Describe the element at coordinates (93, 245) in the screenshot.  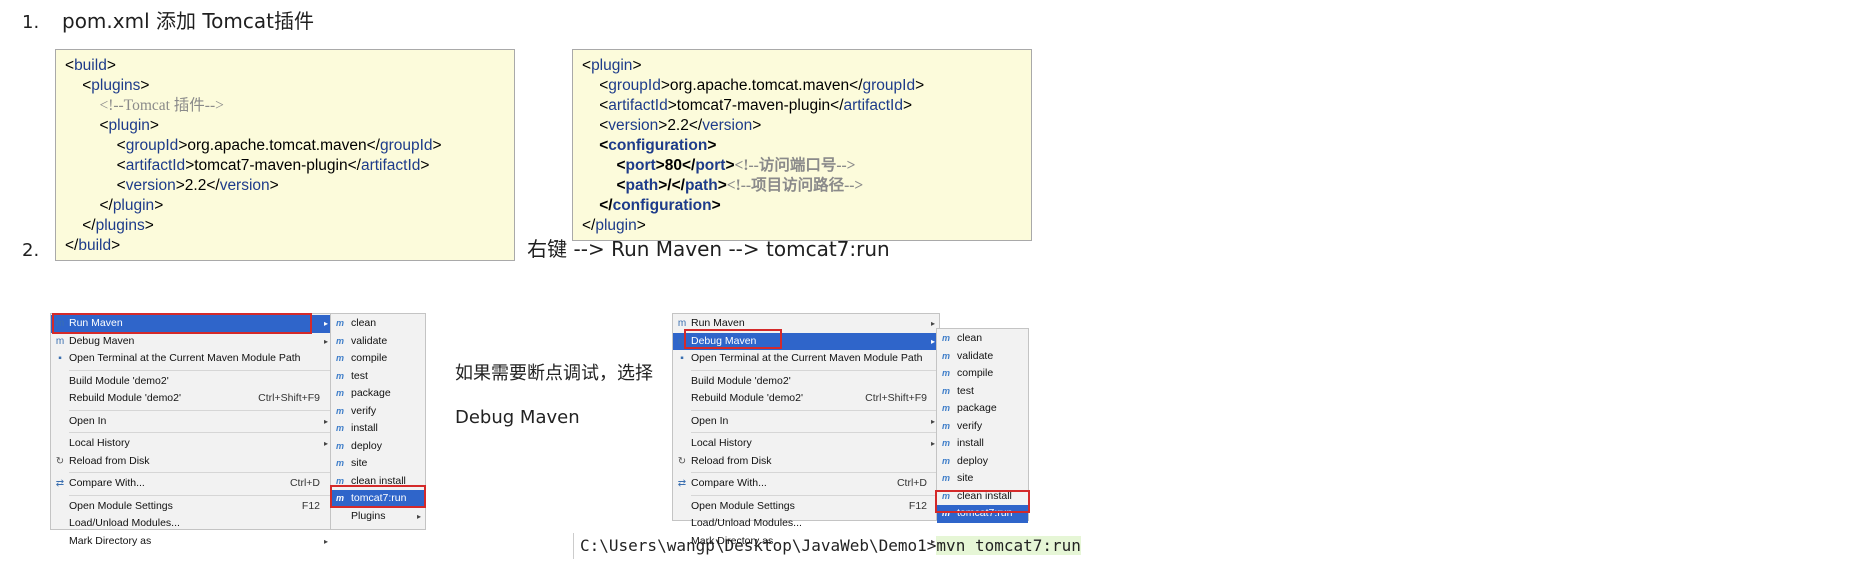
I see `code-line: </build>` at that location.